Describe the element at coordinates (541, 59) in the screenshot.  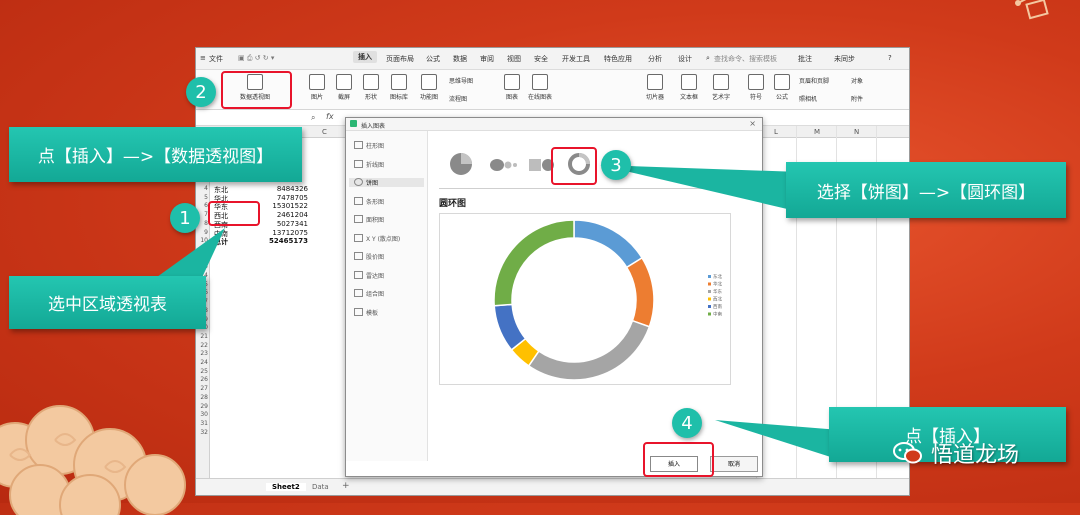
I see `tab-security: 安全` at that location.